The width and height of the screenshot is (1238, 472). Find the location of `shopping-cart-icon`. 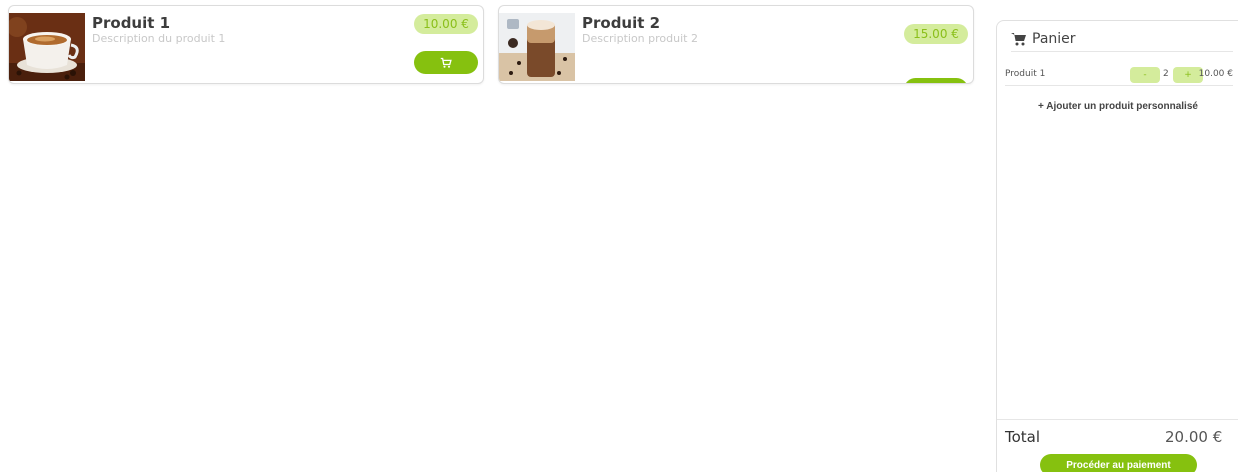

shopping-cart-icon is located at coordinates (1018, 39).